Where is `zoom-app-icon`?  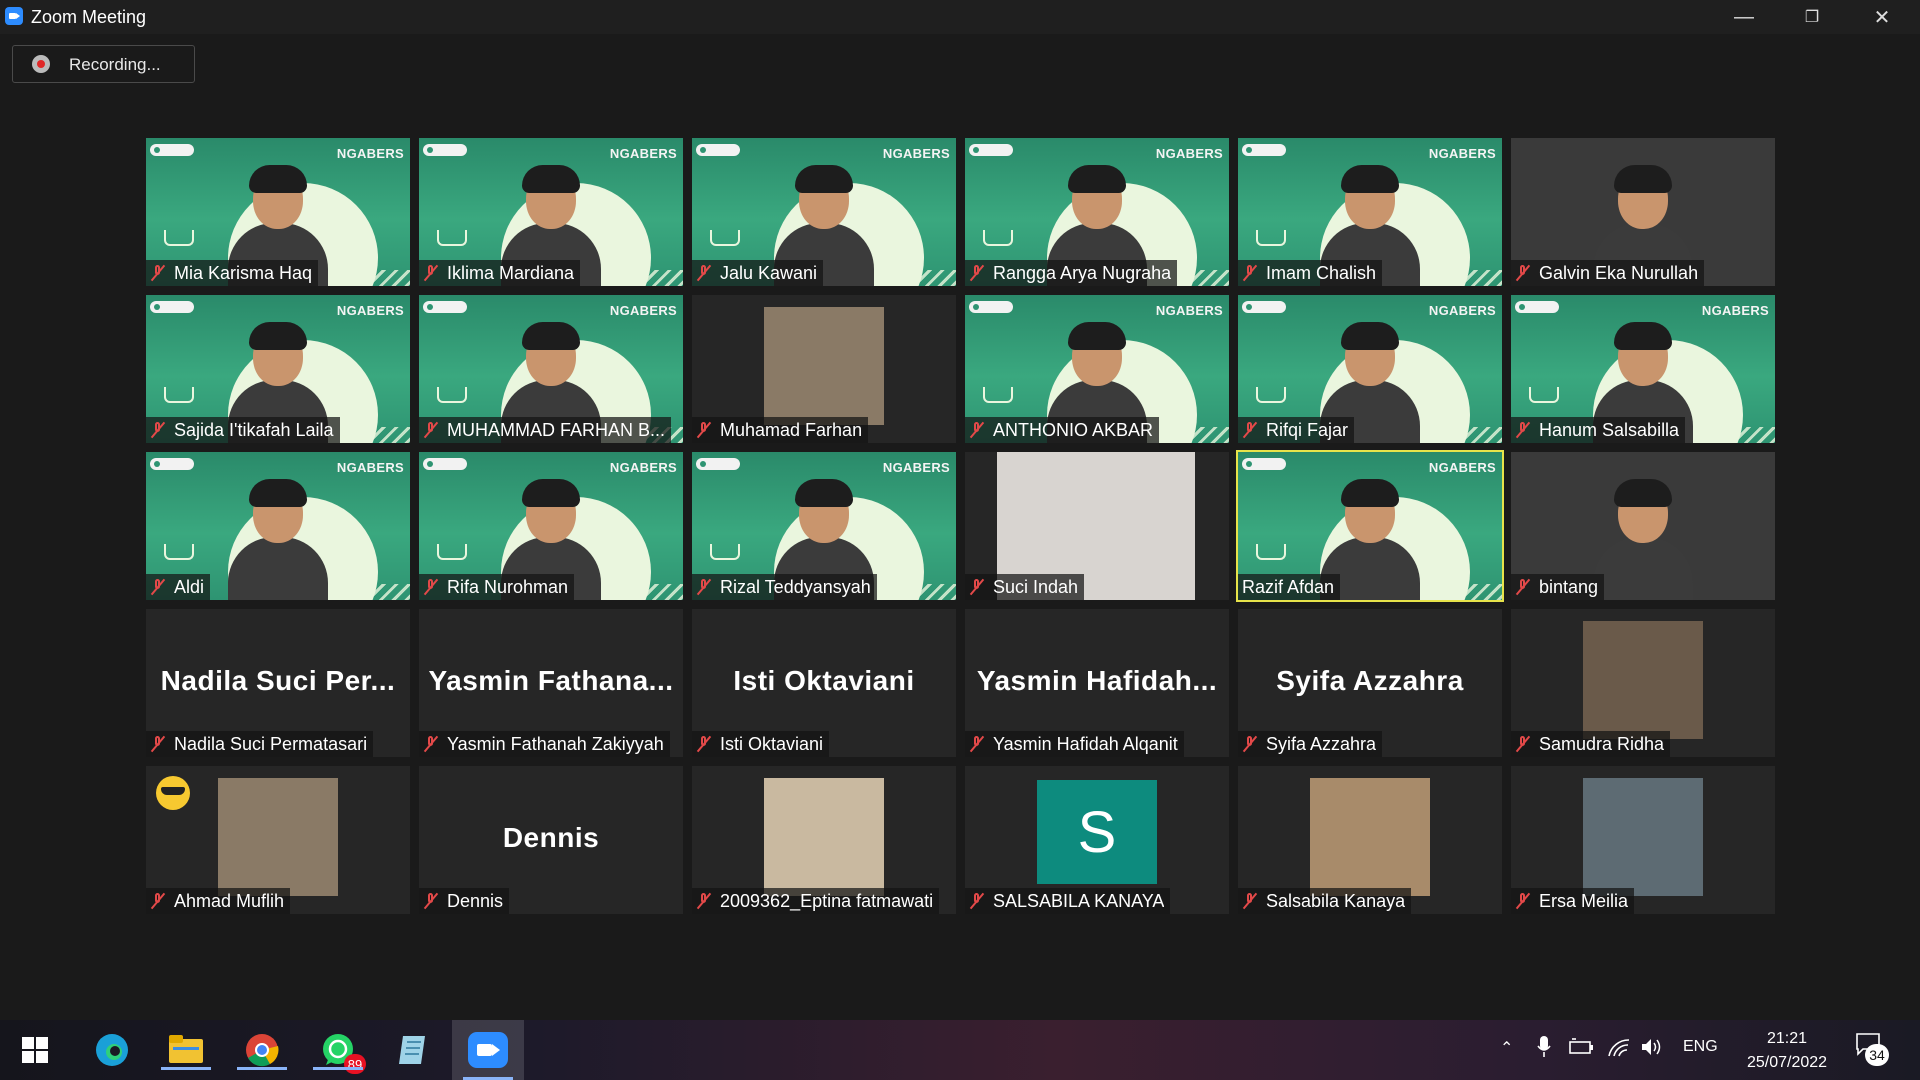 zoom-app-icon is located at coordinates (14, 16).